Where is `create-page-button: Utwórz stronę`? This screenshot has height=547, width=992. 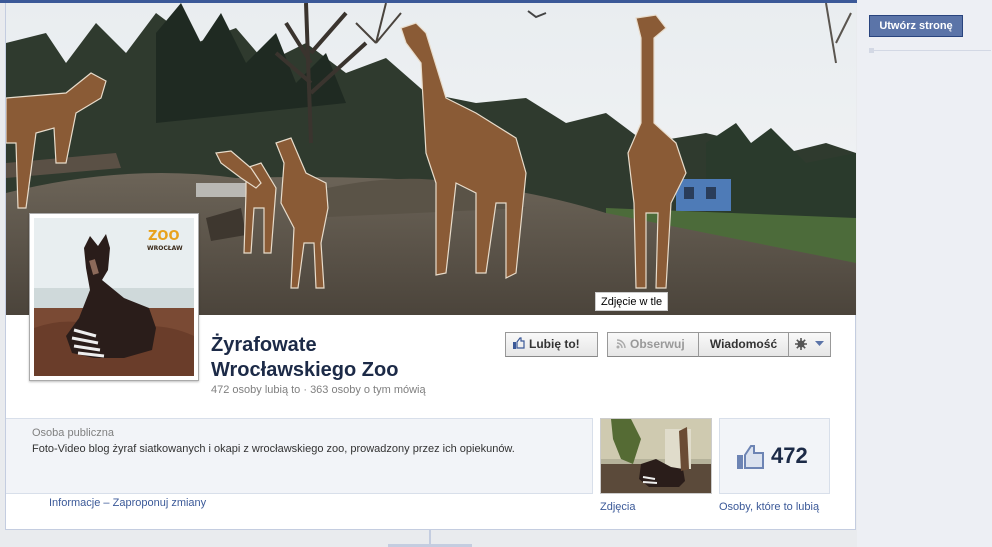 create-page-button: Utwórz stronę is located at coordinates (916, 26).